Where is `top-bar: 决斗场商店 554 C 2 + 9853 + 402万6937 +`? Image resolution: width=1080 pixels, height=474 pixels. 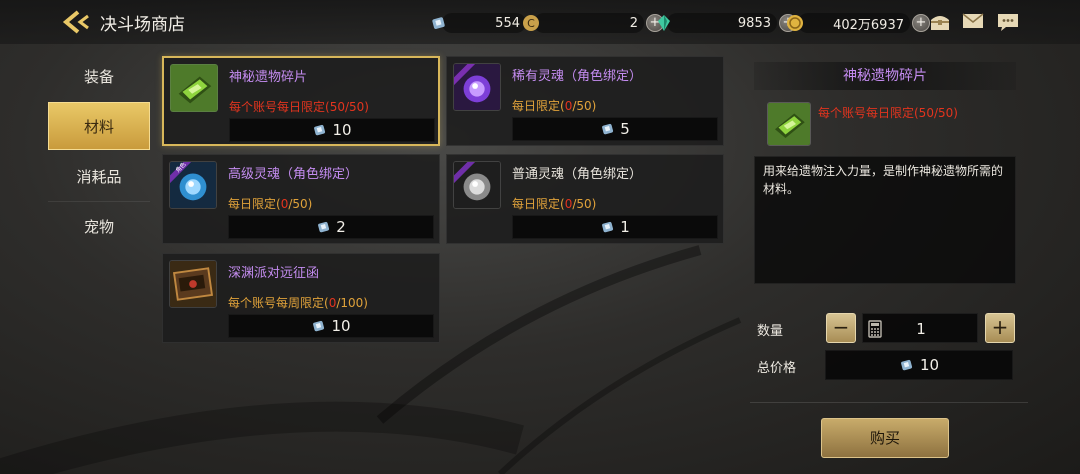
top-bar: 决斗场商店 554 C 2 + 9853 + 402万6937 + is located at coordinates (540, 22).